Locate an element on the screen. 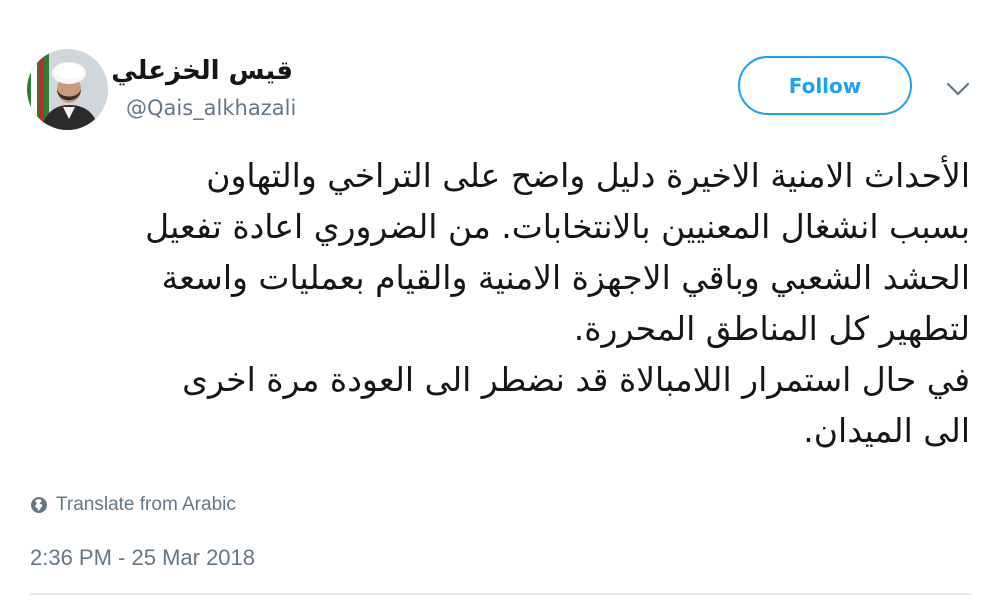 The image size is (1000, 600). tweet-timestamp: 2:36 PM - 25 Mar 2018 is located at coordinates (142, 558).